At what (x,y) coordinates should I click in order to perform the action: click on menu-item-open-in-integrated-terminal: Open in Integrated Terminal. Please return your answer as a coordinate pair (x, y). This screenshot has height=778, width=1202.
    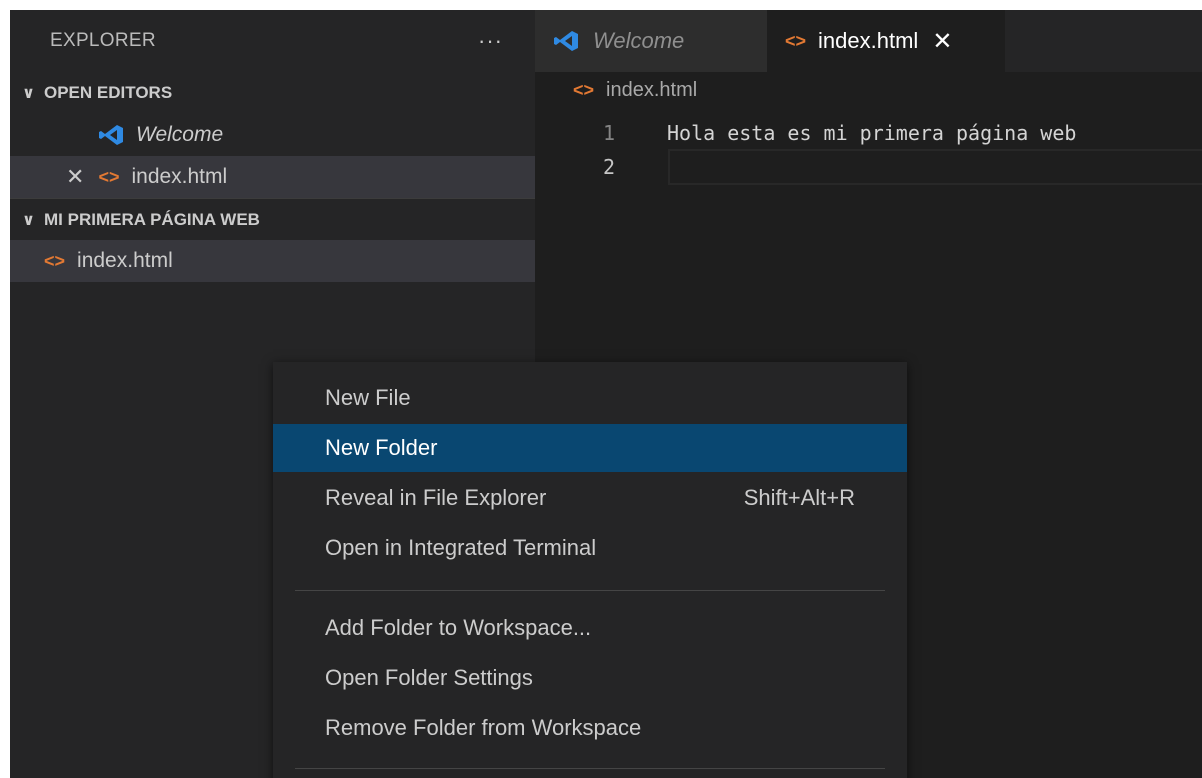
    Looking at the image, I should click on (590, 548).